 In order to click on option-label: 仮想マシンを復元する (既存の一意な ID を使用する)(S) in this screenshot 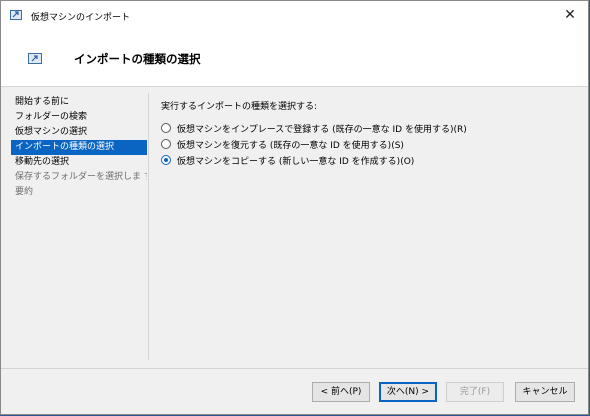, I will do `click(290, 145)`.